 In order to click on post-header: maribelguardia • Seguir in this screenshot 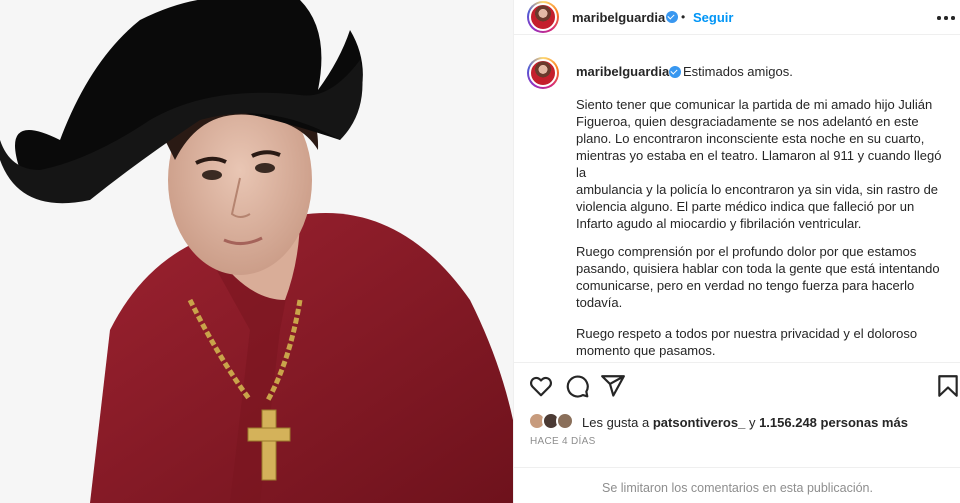, I will do `click(737, 17)`.